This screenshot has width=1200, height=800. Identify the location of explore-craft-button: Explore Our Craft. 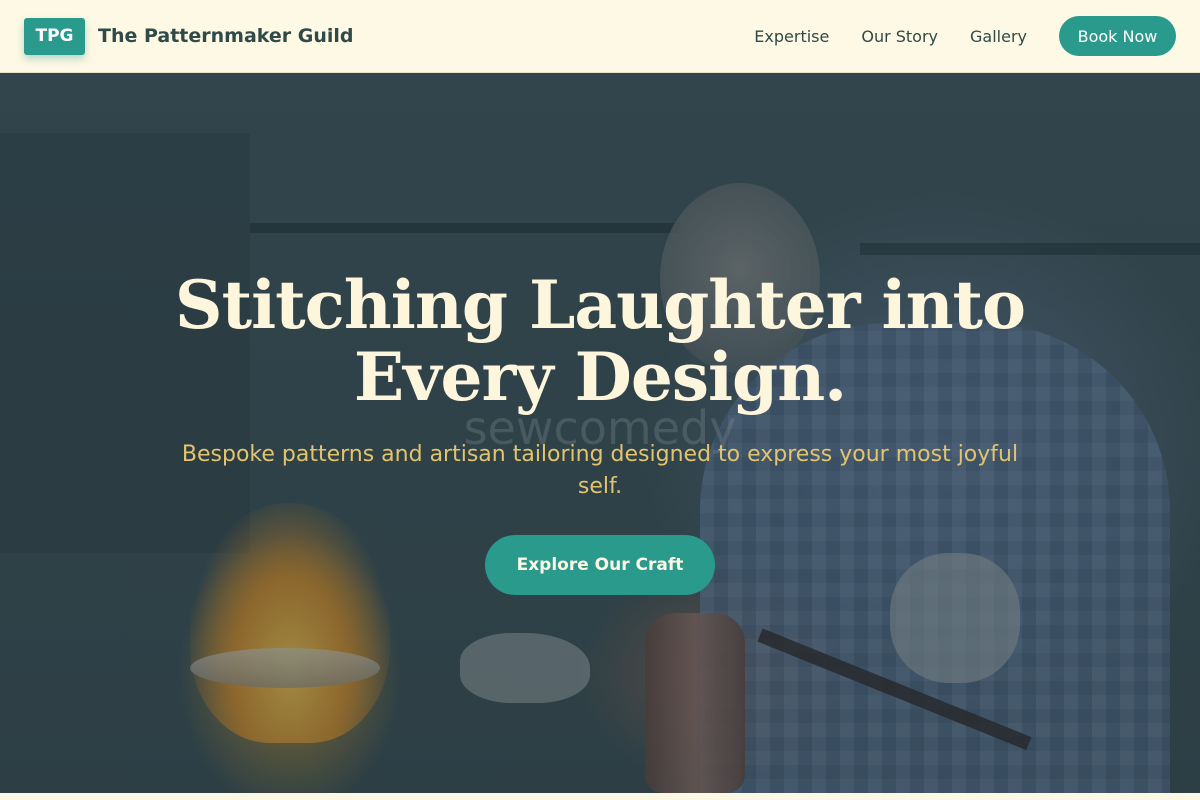
(600, 565).